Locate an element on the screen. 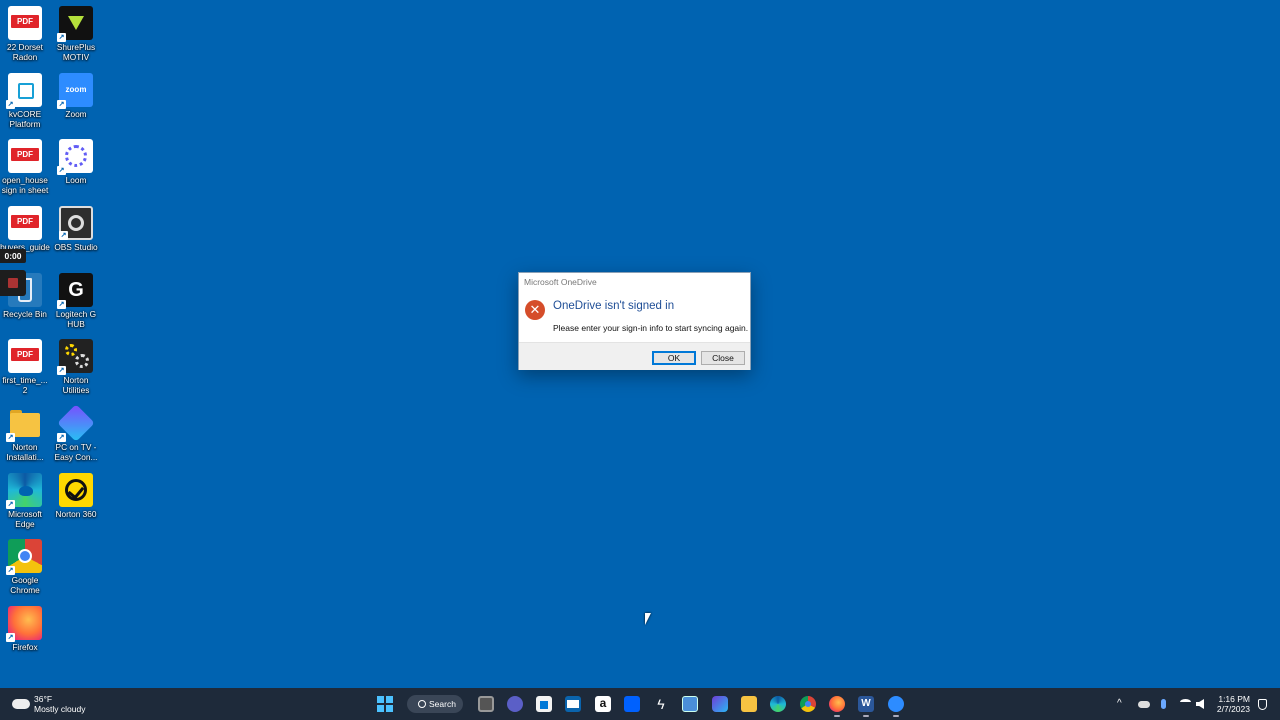 Image resolution: width=1280 pixels, height=720 pixels. desktop-icon-label: 22 Dorset Radon is located at coordinates (25, 52).